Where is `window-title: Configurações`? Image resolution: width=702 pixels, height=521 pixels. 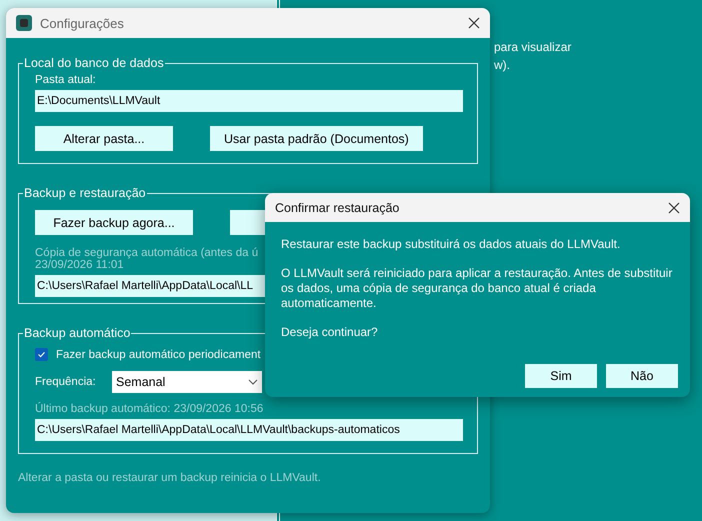 window-title: Configurações is located at coordinates (82, 23).